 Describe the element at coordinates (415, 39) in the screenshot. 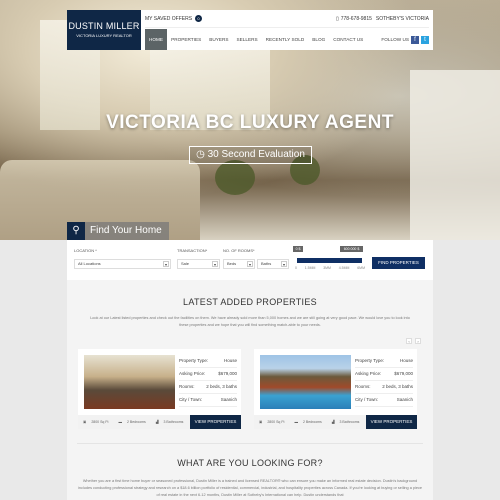

I see `facebook-icon: f` at that location.